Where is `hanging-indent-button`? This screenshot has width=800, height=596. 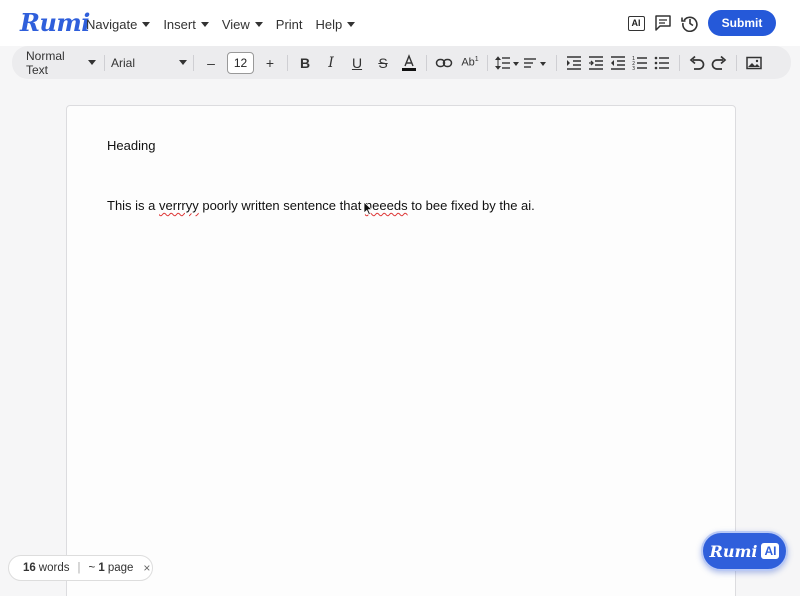
hanging-indent-button is located at coordinates (596, 63).